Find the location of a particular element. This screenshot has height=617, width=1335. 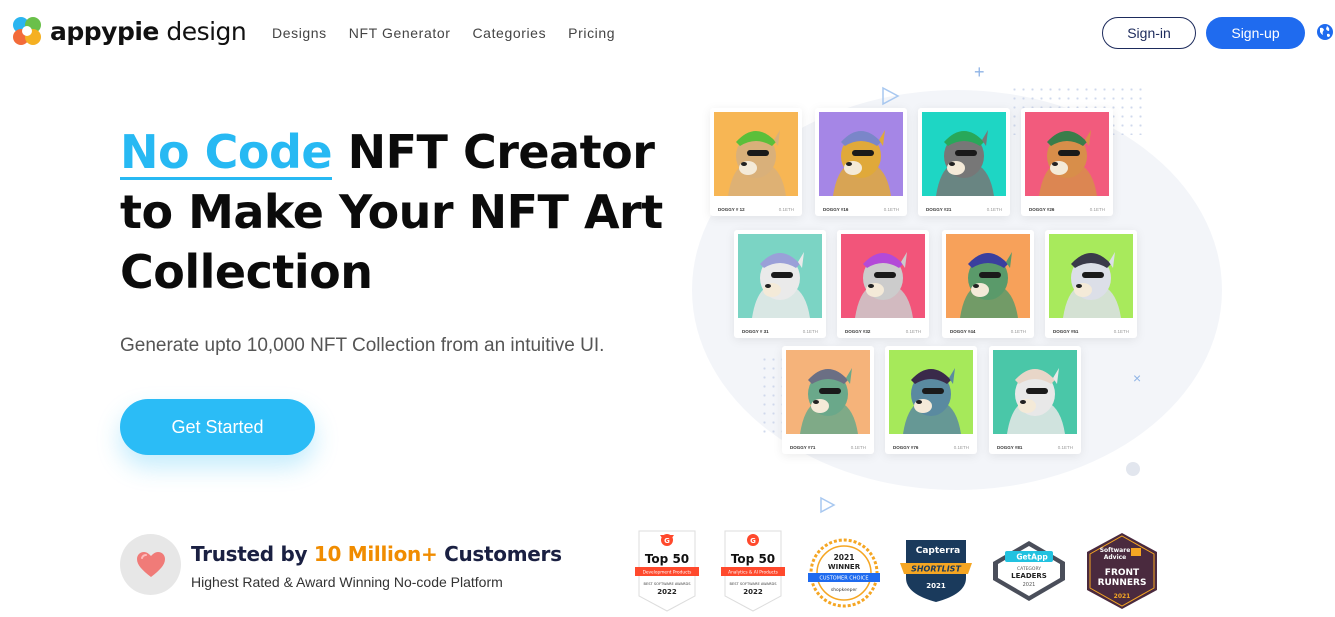

svg-text: CUSTOMER CHOICE is located at coordinates (843, 579).